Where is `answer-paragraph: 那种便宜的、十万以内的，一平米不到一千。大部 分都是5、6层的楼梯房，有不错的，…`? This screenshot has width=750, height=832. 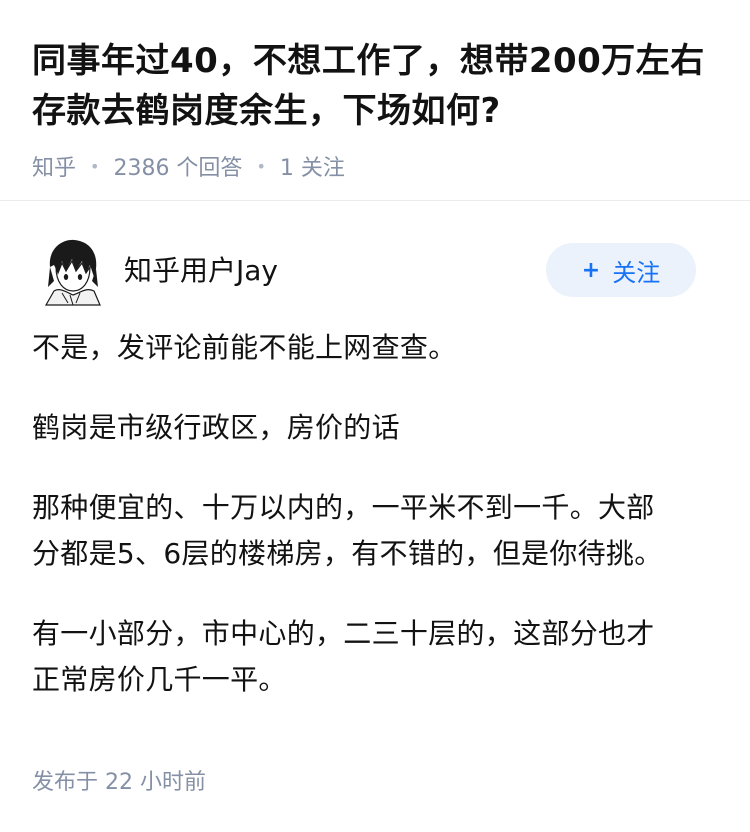 answer-paragraph: 那种便宜的、十万以内的，一平米不到一千。大部 分都是5、6层的楼梯房，有不错的，… is located at coordinates (375, 531).